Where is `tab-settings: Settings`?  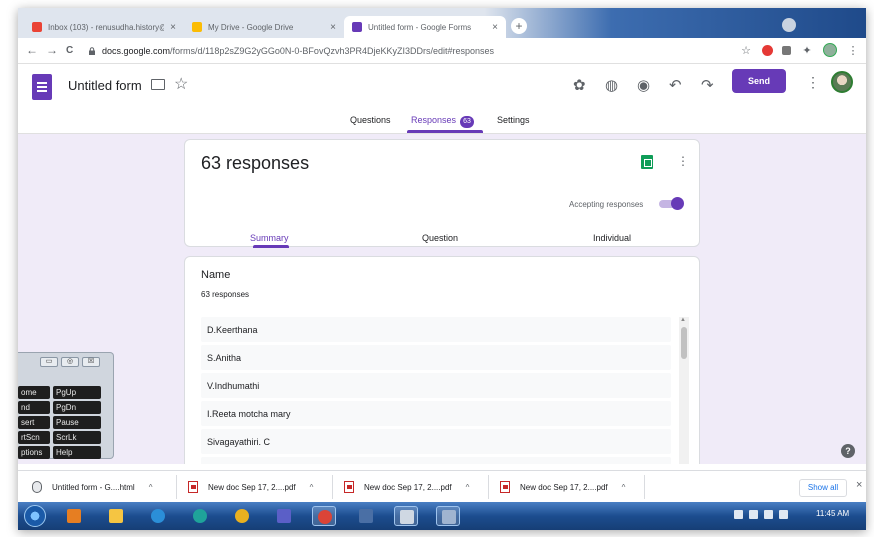
tab-settings: Settings is located at coordinates (513, 120).